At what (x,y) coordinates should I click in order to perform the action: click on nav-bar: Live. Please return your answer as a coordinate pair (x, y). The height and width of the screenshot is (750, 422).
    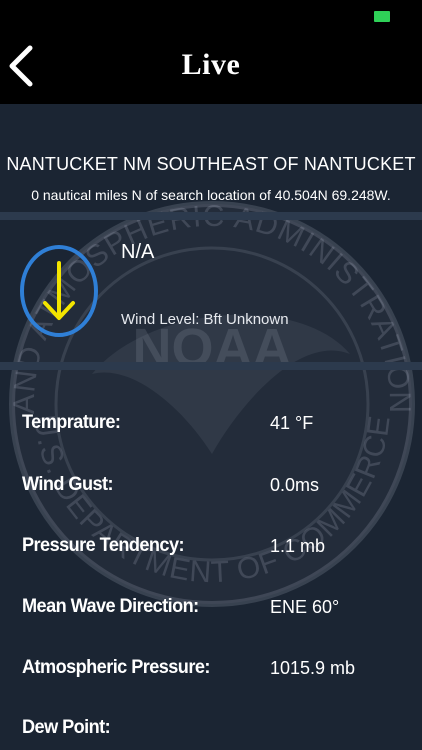
    Looking at the image, I should click on (211, 67).